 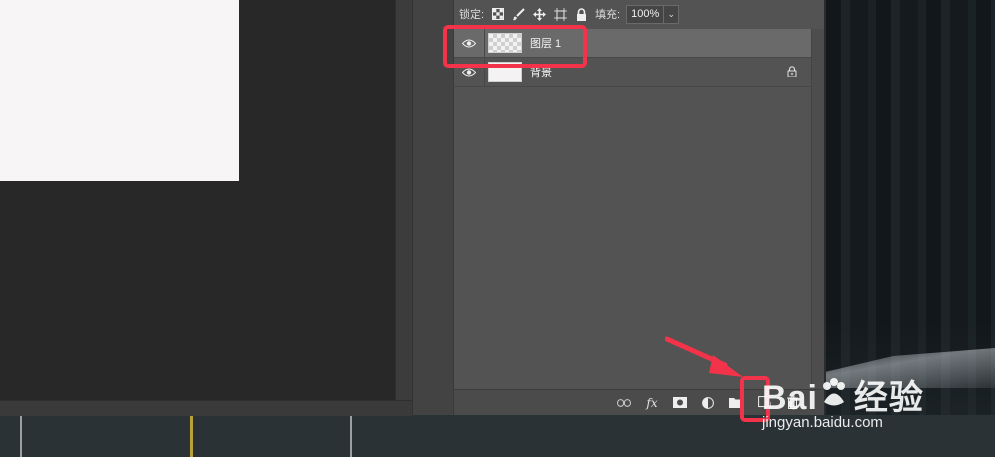 What do you see at coordinates (704, 356) in the screenshot?
I see `annotation-arrow` at bounding box center [704, 356].